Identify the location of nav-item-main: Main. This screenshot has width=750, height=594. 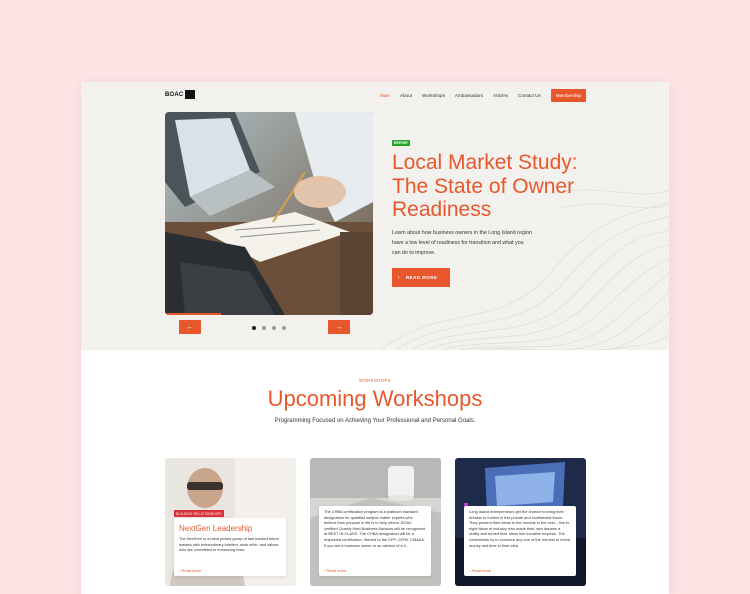
(385, 95).